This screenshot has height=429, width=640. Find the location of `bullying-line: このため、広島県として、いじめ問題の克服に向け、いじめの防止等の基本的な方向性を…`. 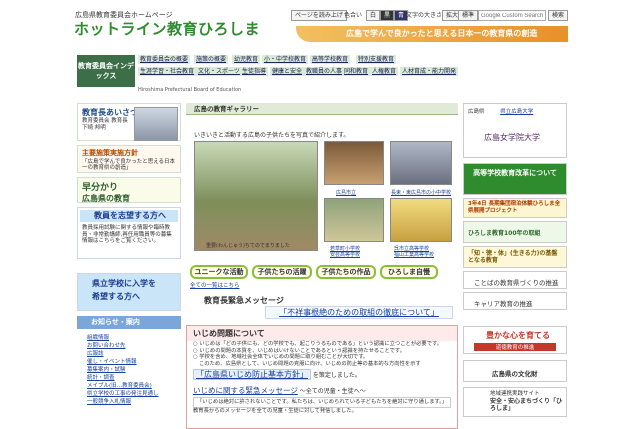

bullying-line: このため、広島県として、いじめ問題の克服に向け、いじめの防止等の基本的な方向性を… is located at coordinates (310, 363).